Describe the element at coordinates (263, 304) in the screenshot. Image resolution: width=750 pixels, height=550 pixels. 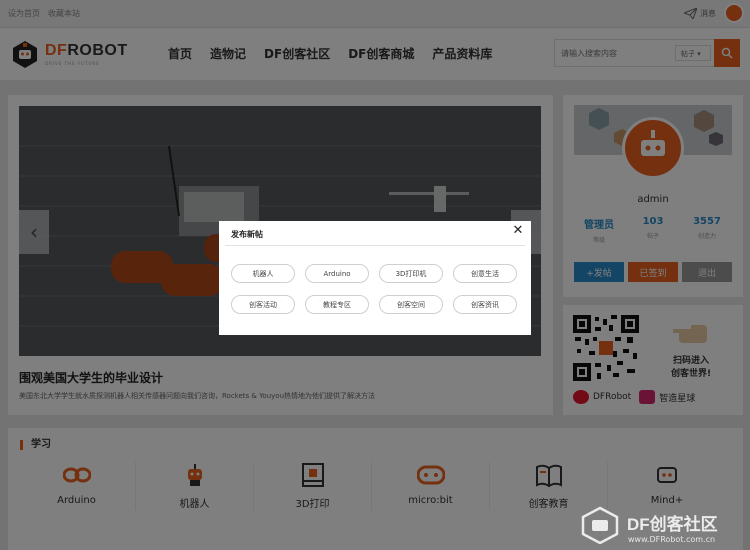
I see `category-option-maker-events: 创客活动` at that location.